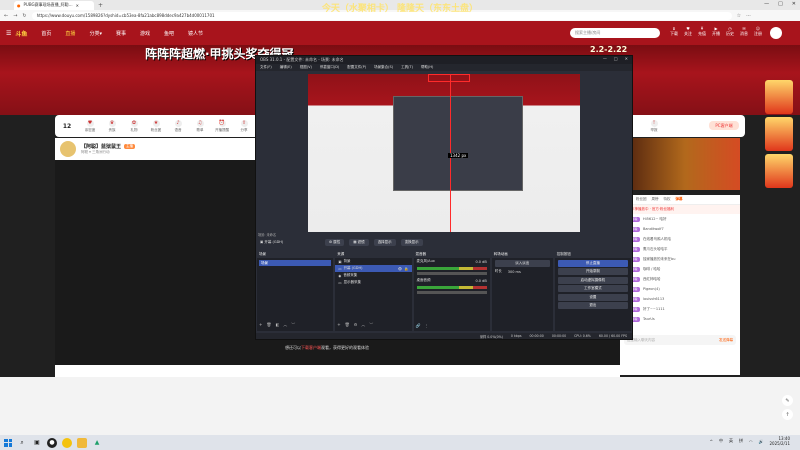  What do you see at coordinates (373, 275) in the screenshot?
I see `source-item: ◉ 音频采集` at bounding box center [373, 275].